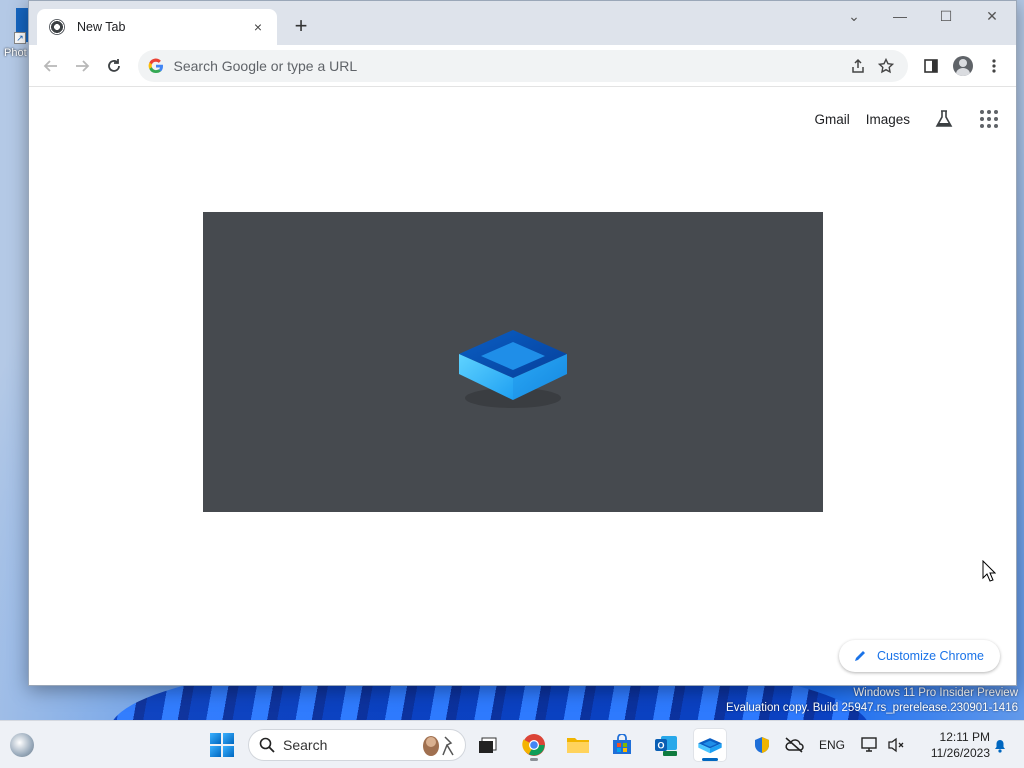  I want to click on active-indicator, so click(710, 759).